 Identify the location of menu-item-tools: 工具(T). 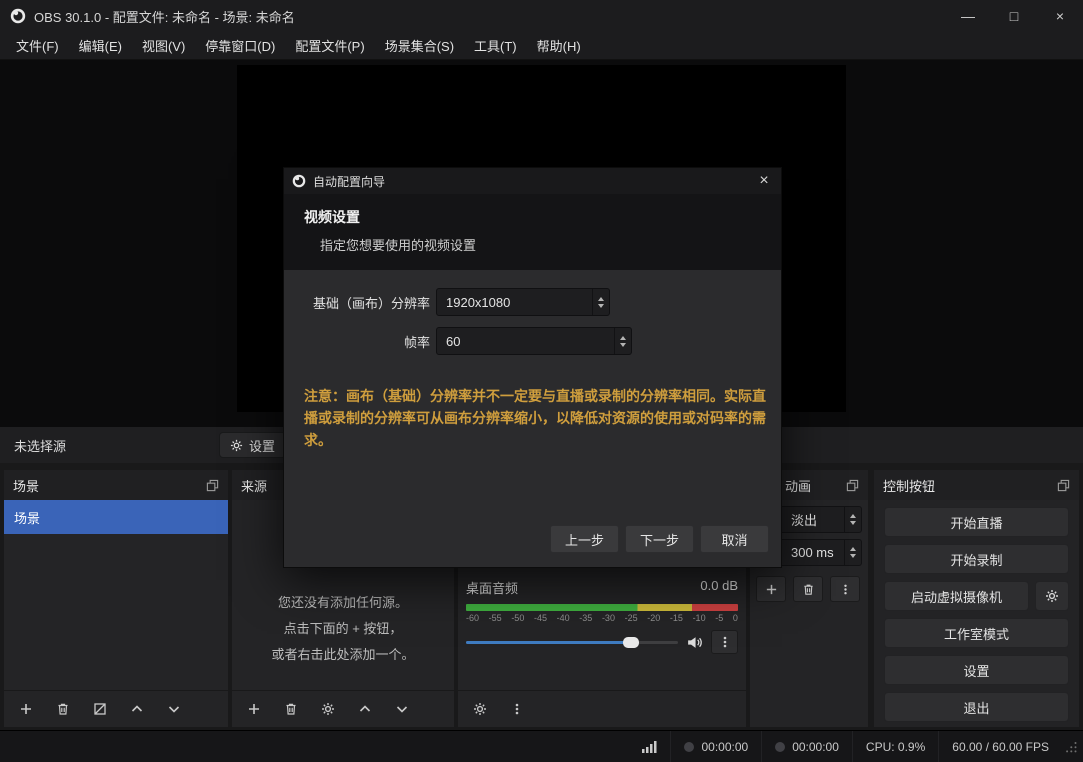
(495, 45).